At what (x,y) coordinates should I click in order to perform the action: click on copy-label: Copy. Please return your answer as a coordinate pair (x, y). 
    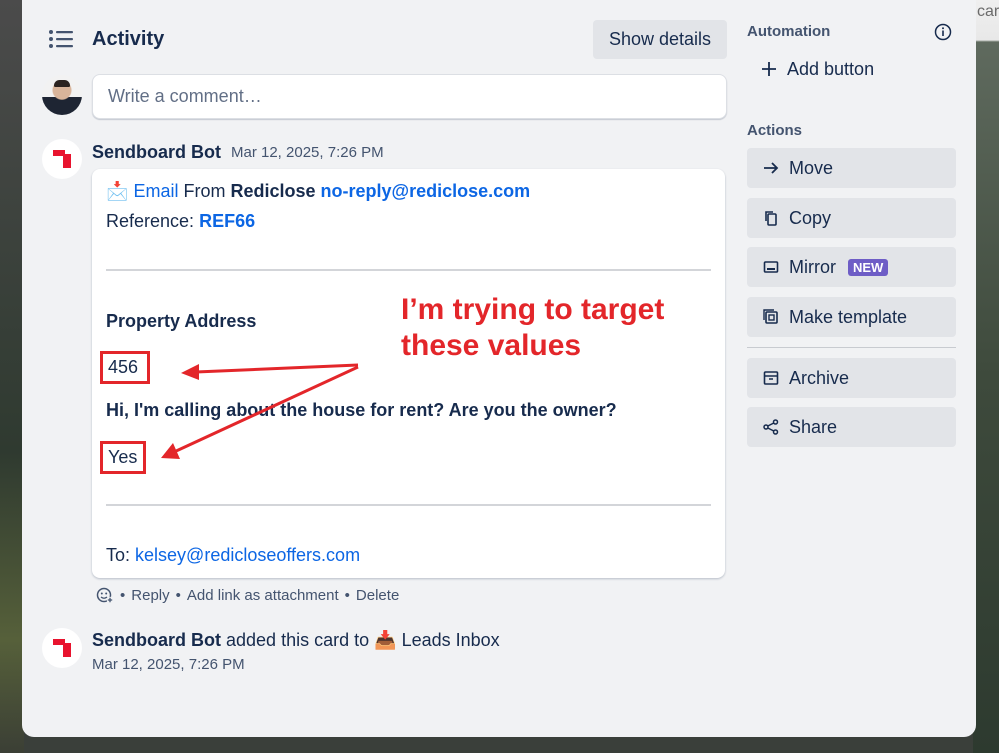
    Looking at the image, I should click on (810, 217).